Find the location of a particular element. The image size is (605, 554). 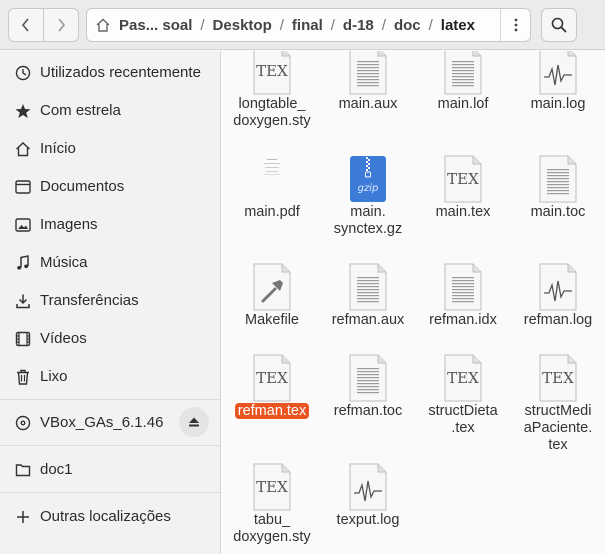

eject-button is located at coordinates (194, 422).